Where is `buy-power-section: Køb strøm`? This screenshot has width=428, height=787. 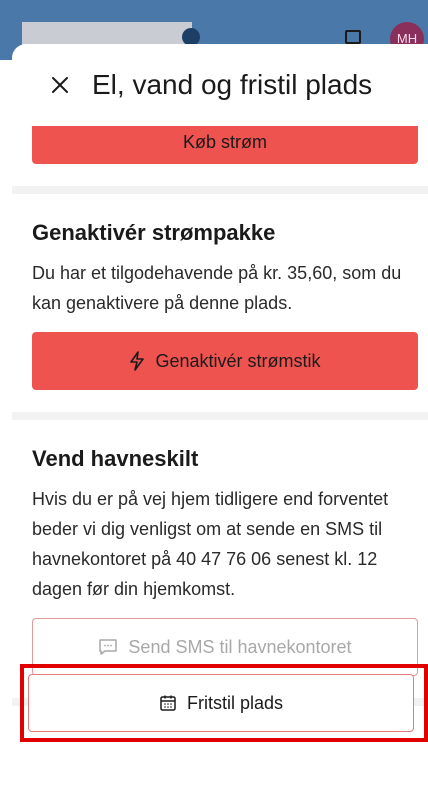
buy-power-section: Køb strøm is located at coordinates (220, 145).